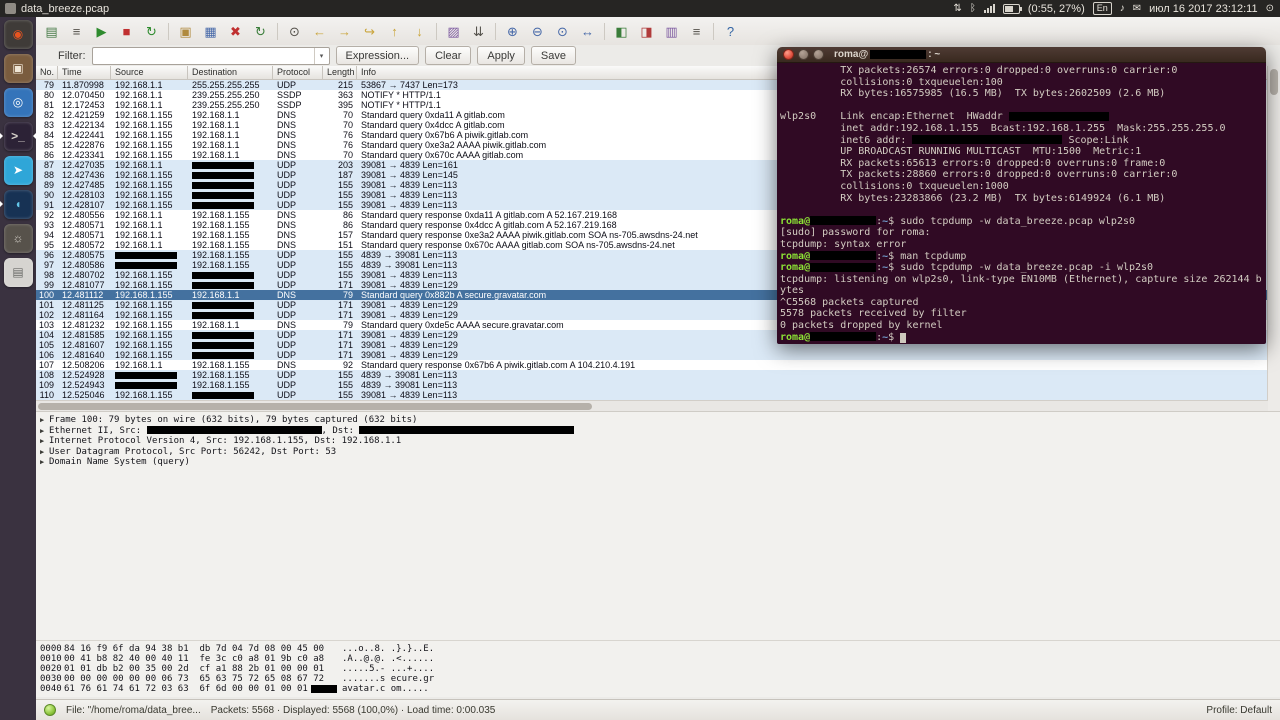  What do you see at coordinates (230, 73) in the screenshot?
I see `column-destination: Destination` at bounding box center [230, 73].